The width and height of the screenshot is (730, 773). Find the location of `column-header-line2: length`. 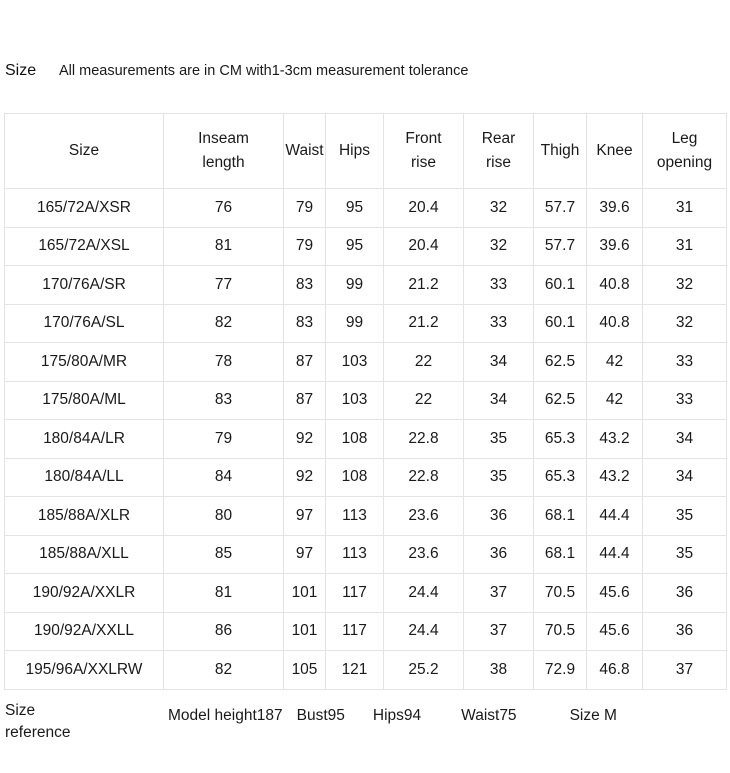

column-header-line2: length is located at coordinates (223, 162).